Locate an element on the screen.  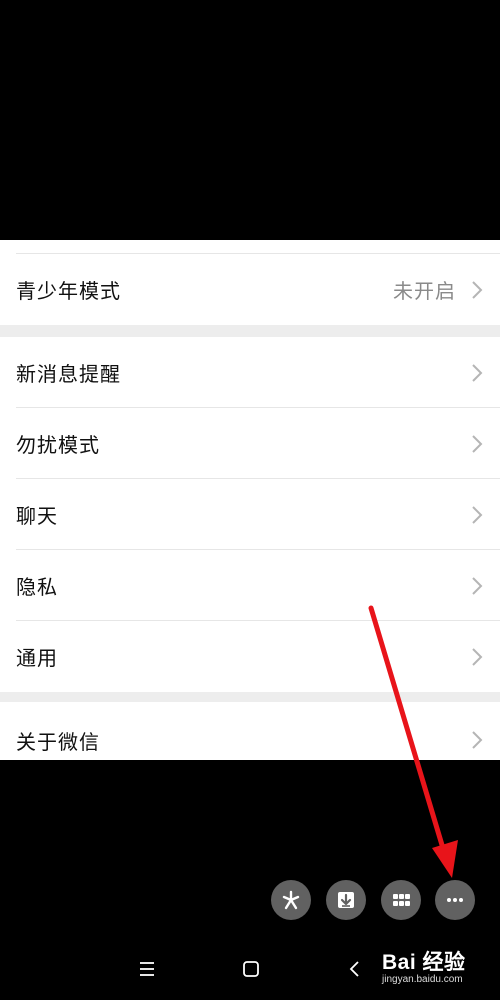
annotation-arrow is located at coordinates (413, 741).